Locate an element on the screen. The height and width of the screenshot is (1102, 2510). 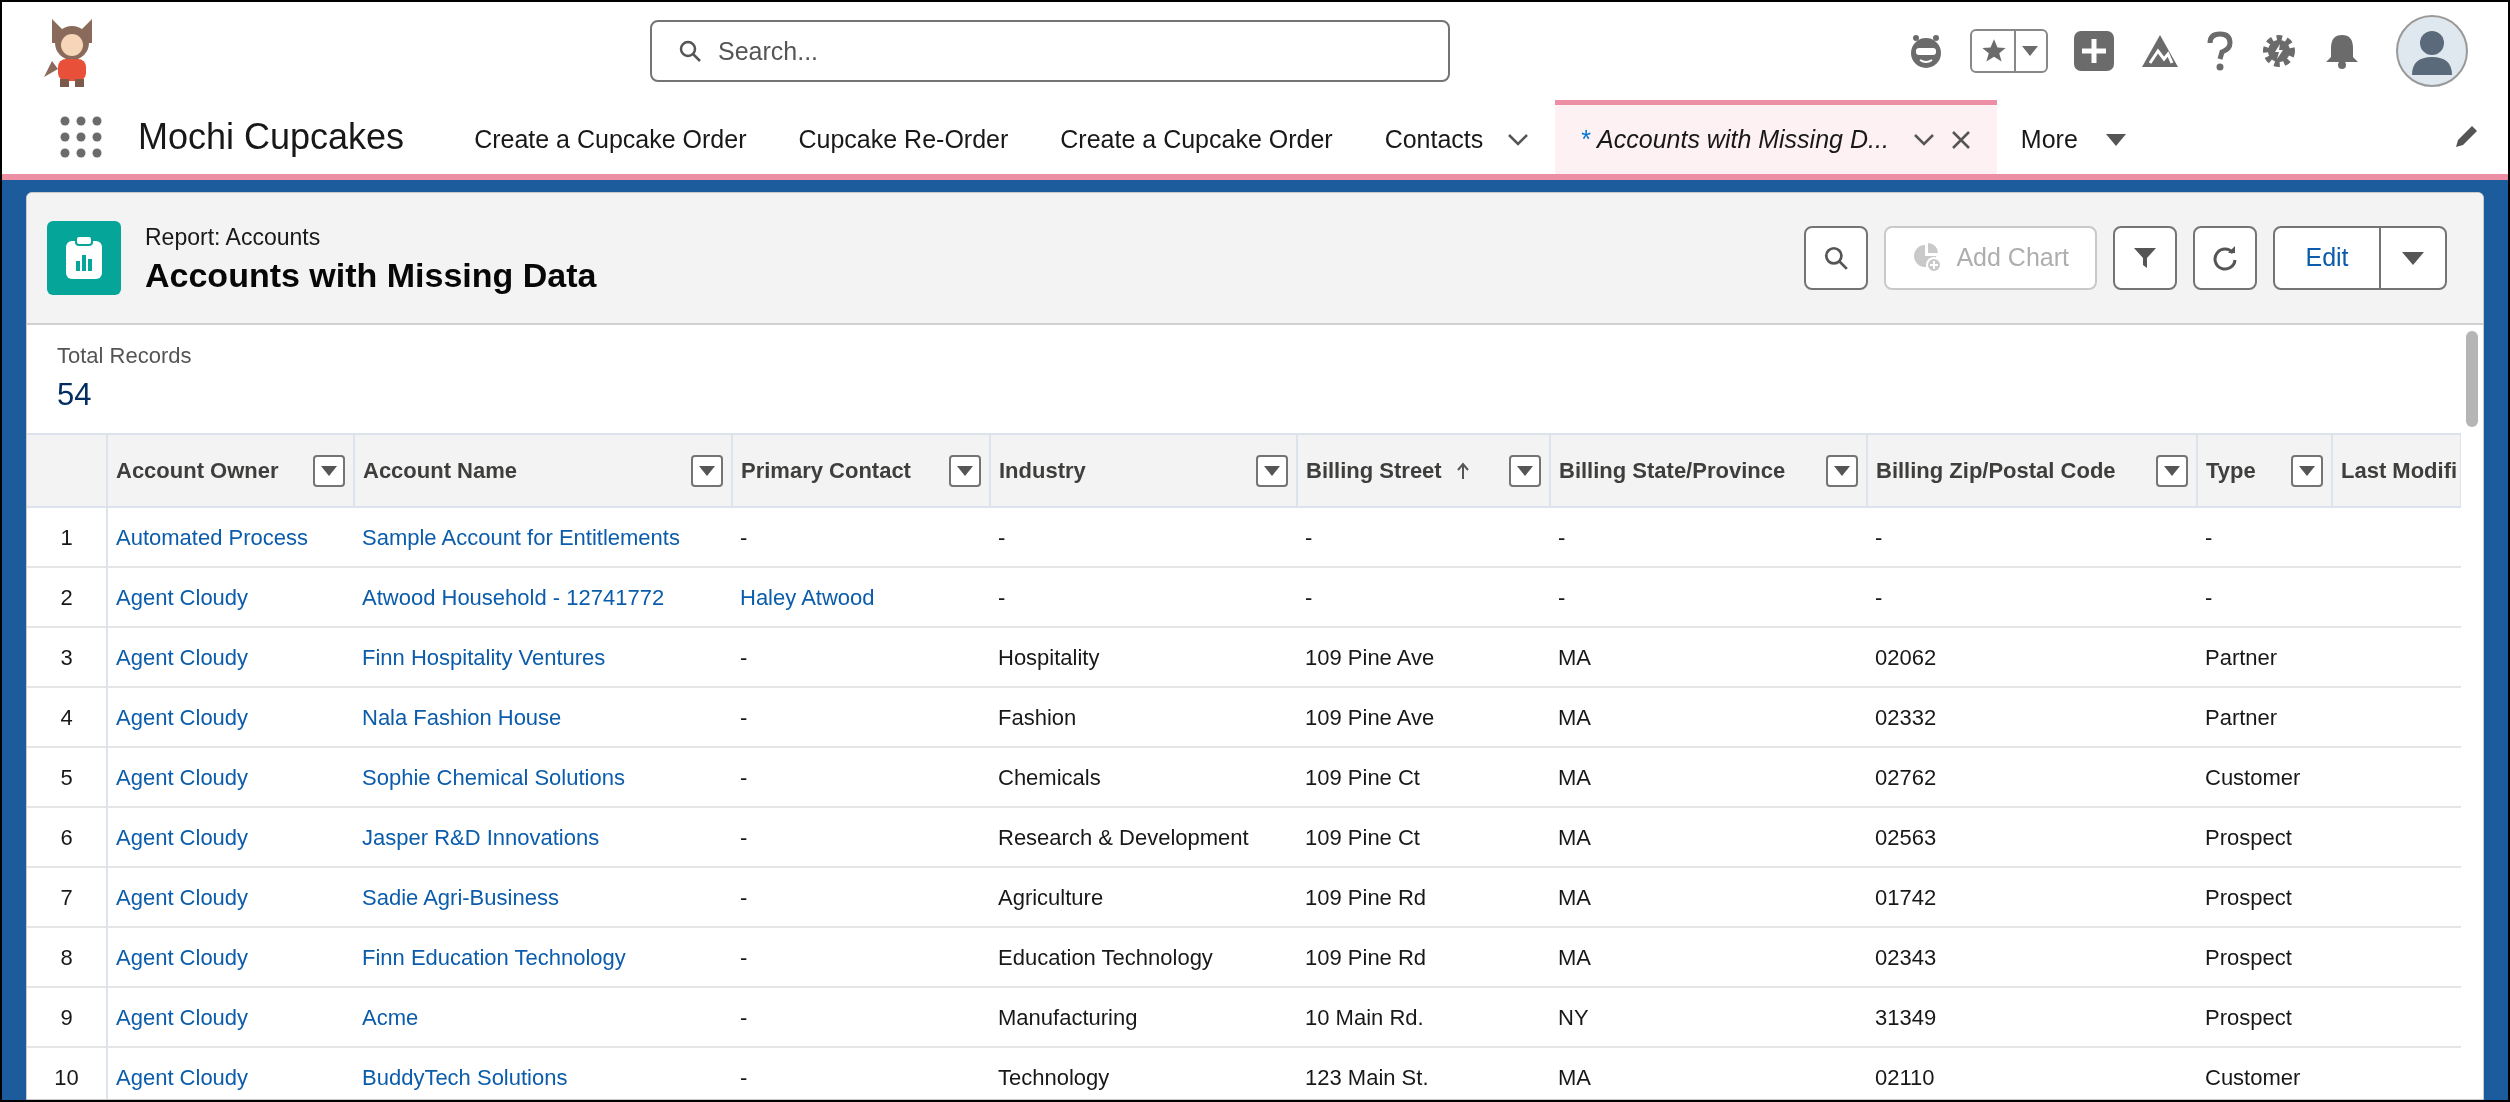
column-header: Account Name is located at coordinates (440, 470).